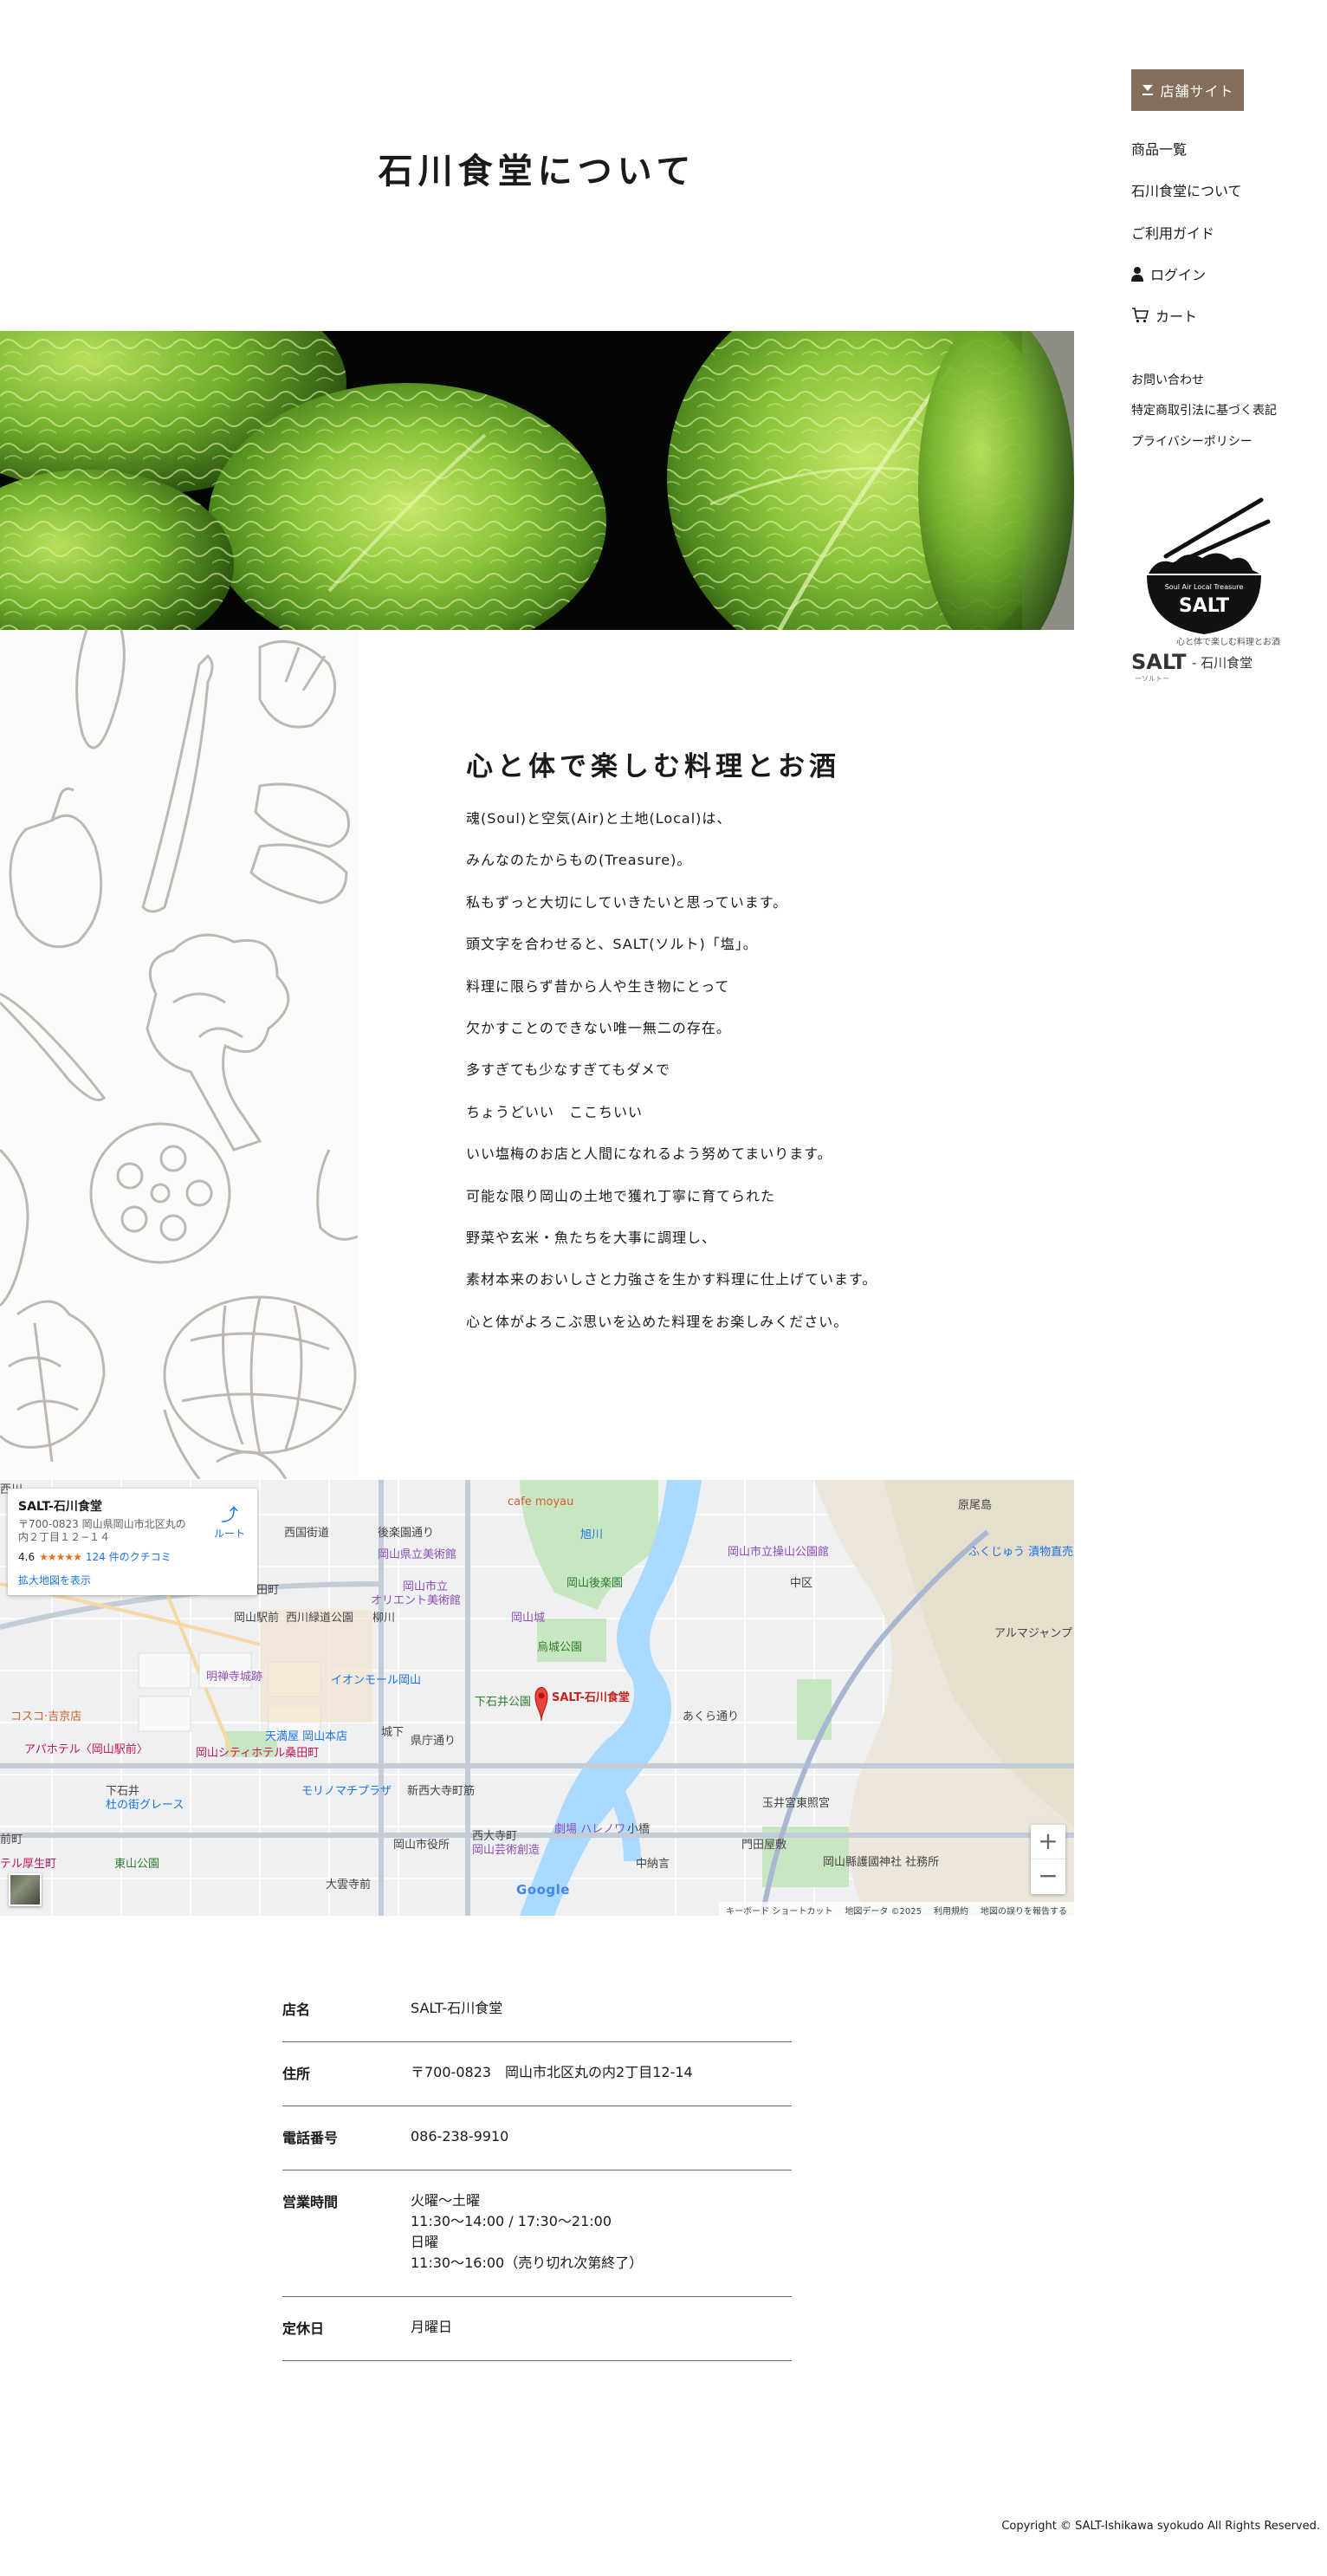 This screenshot has width=1327, height=2576. Describe the element at coordinates (310, 2202) in the screenshot. I see `info-label: 営業時間` at that location.